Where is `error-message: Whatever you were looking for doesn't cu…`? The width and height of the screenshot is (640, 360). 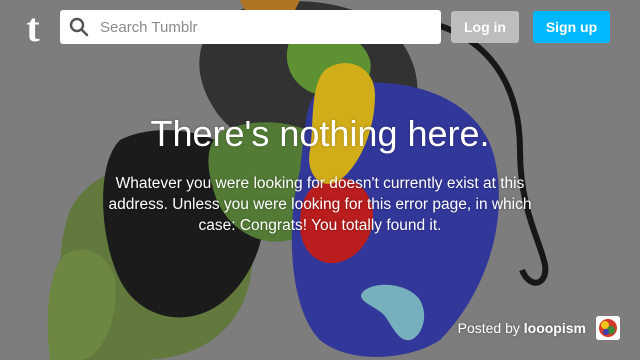 error-message: Whatever you were looking for doesn't cu… is located at coordinates (320, 204).